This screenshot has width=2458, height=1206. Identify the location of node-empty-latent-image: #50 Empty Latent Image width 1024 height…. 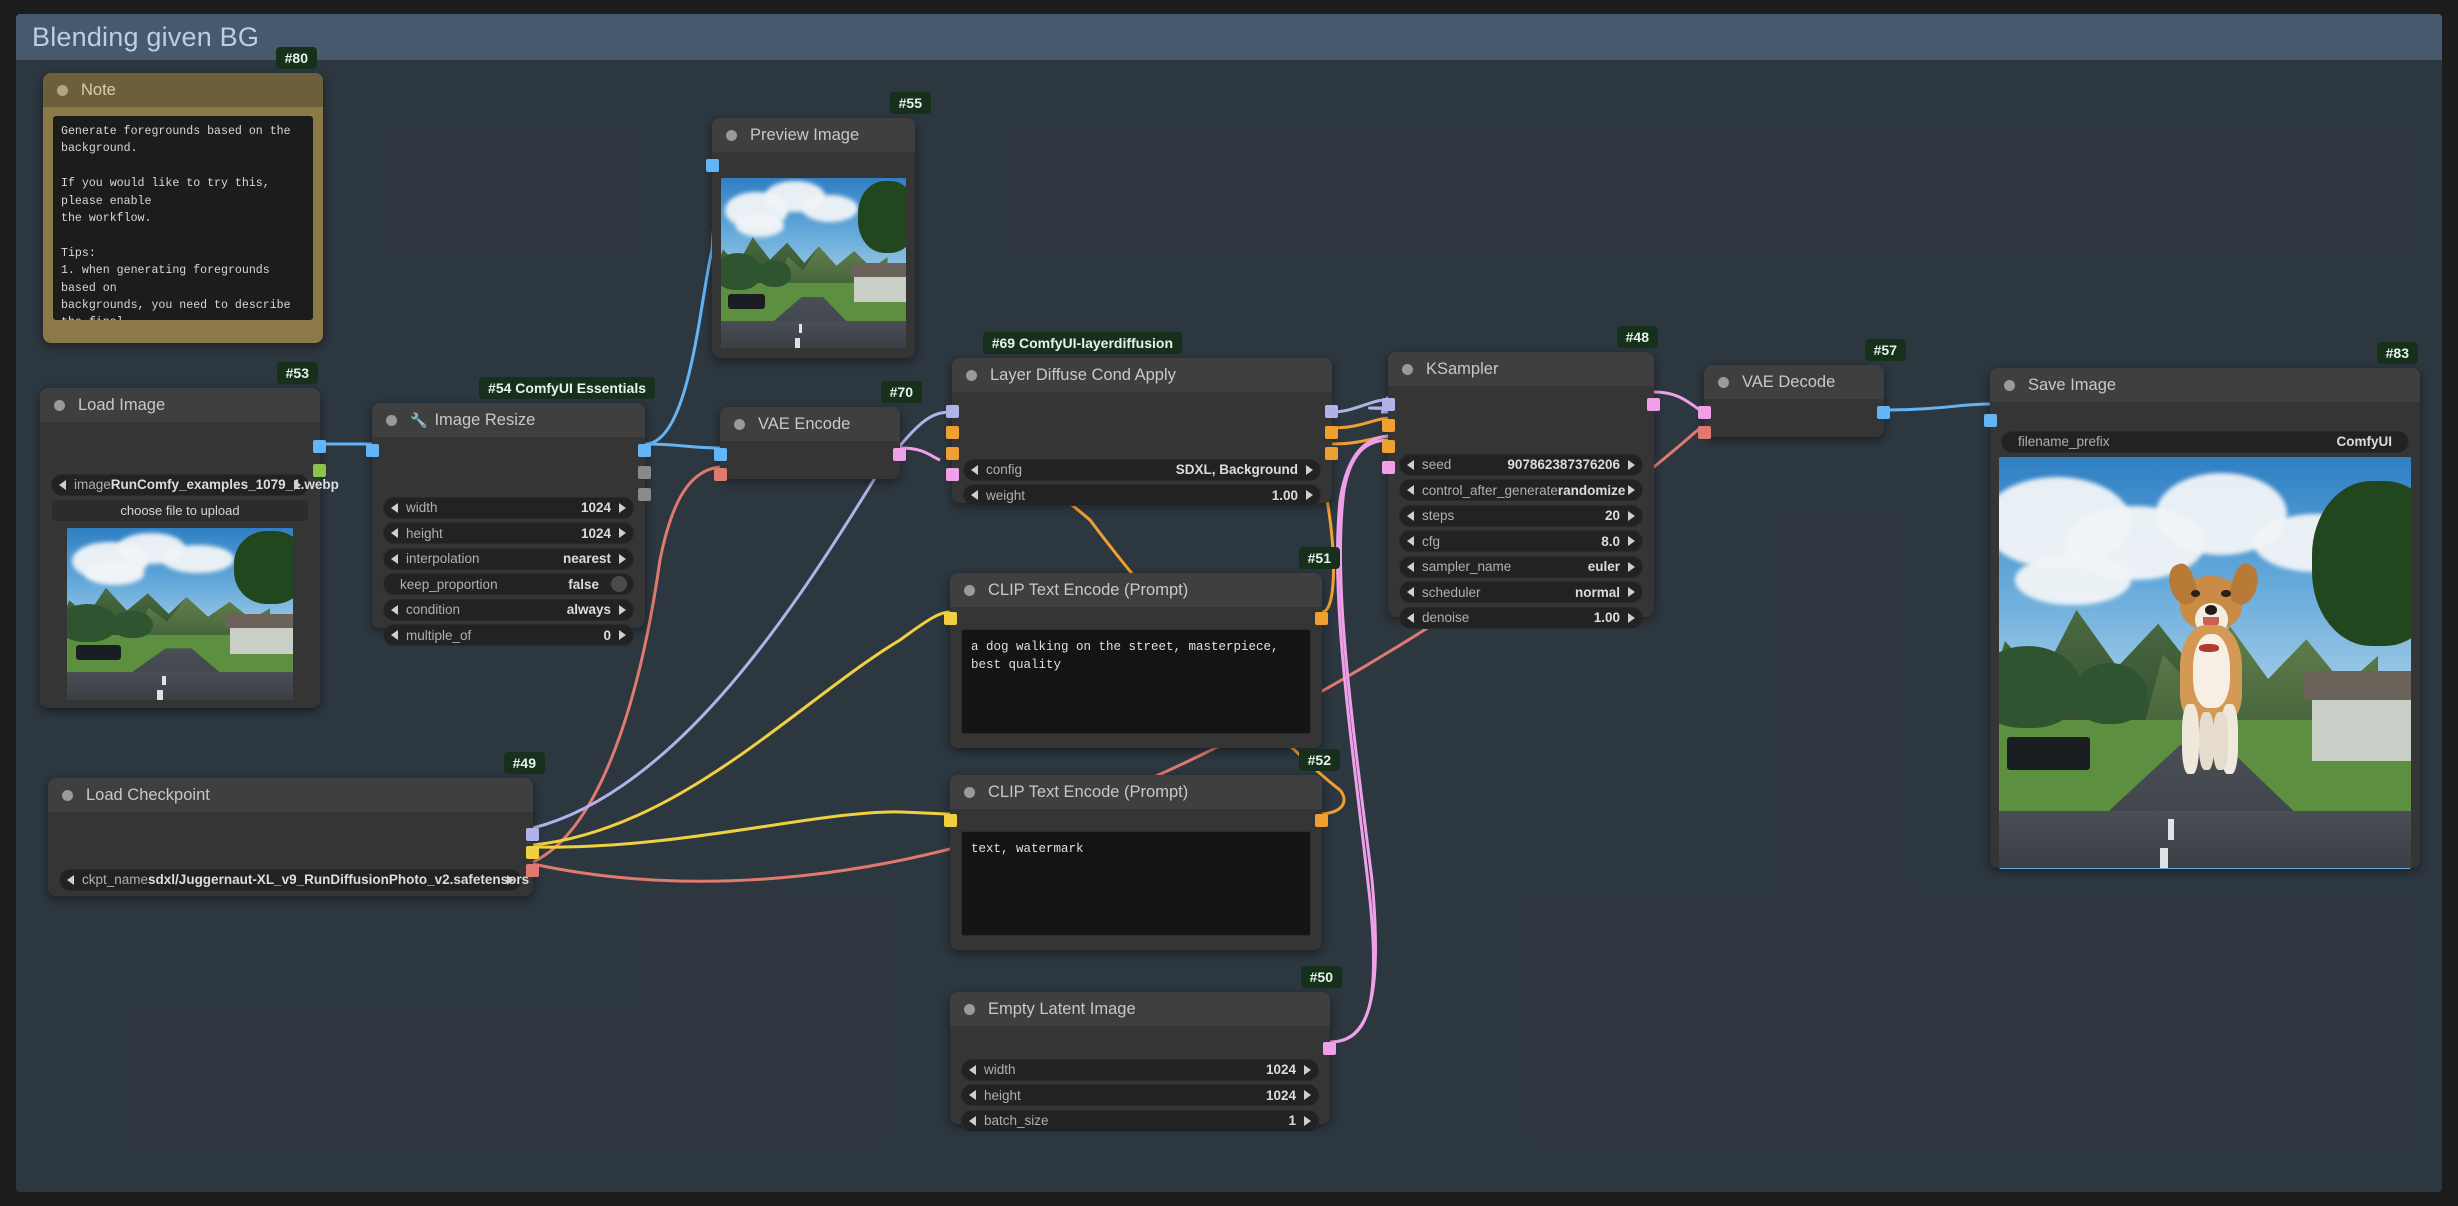
(1146, 1049).